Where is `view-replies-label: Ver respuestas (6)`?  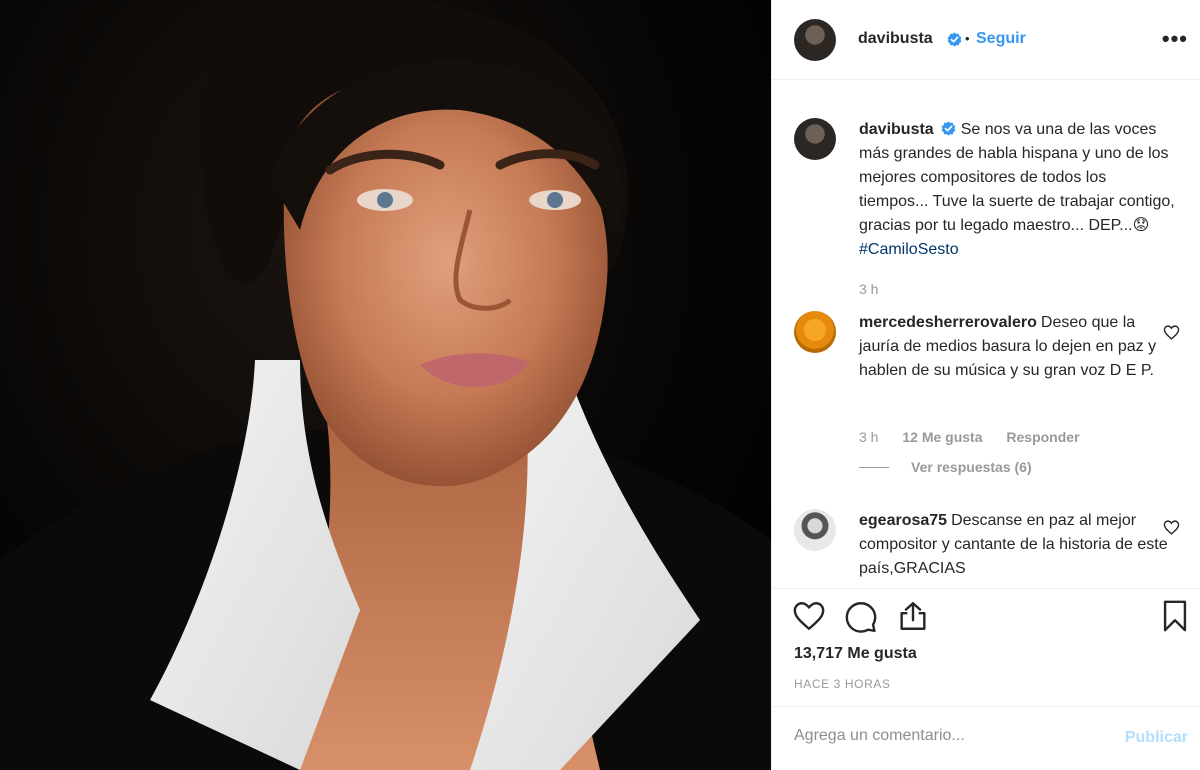
view-replies-label: Ver respuestas (6) is located at coordinates (971, 467).